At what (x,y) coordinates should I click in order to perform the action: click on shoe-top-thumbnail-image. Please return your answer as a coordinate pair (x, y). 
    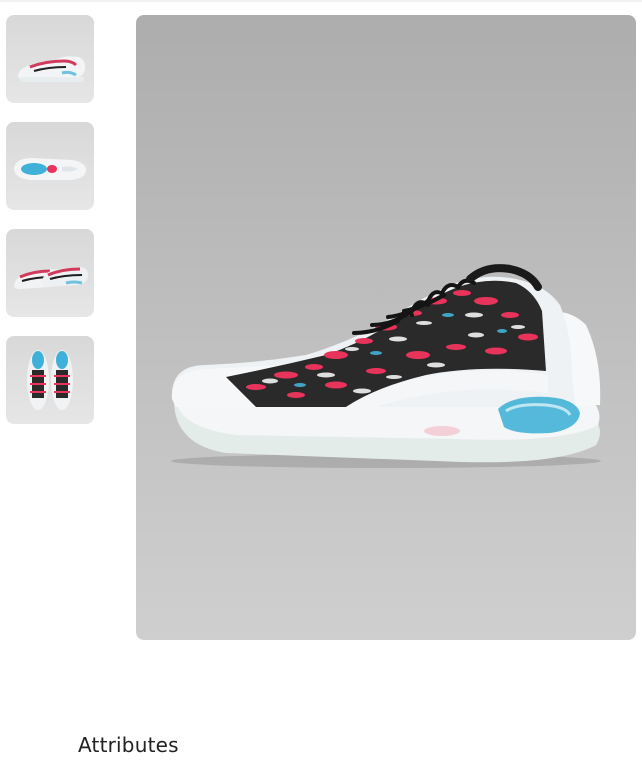
    Looking at the image, I should click on (50, 380).